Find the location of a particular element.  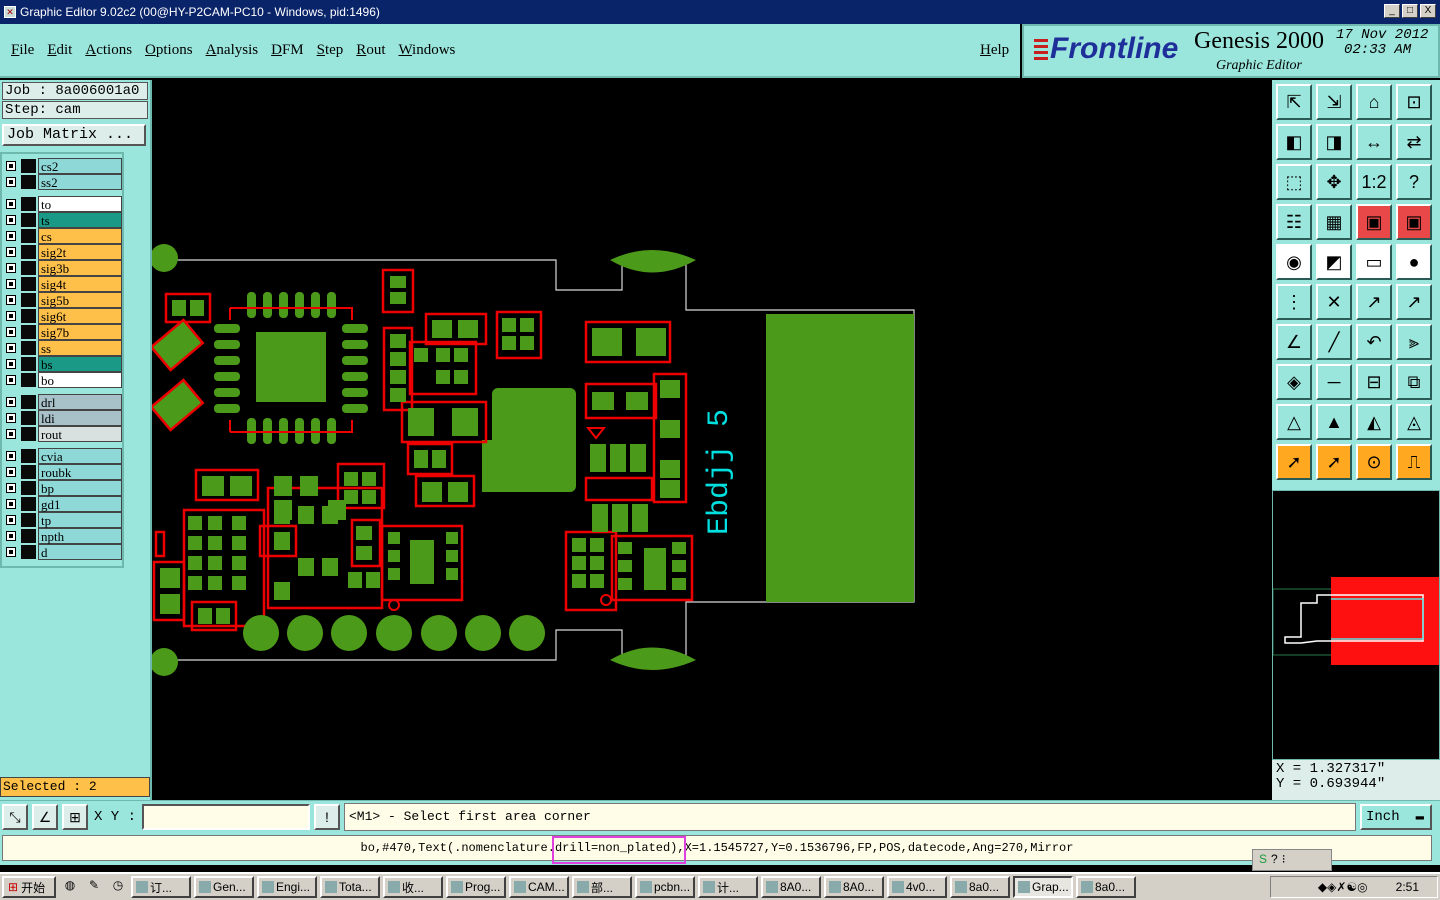

triangle-icon: △ is located at coordinates (1294, 422).